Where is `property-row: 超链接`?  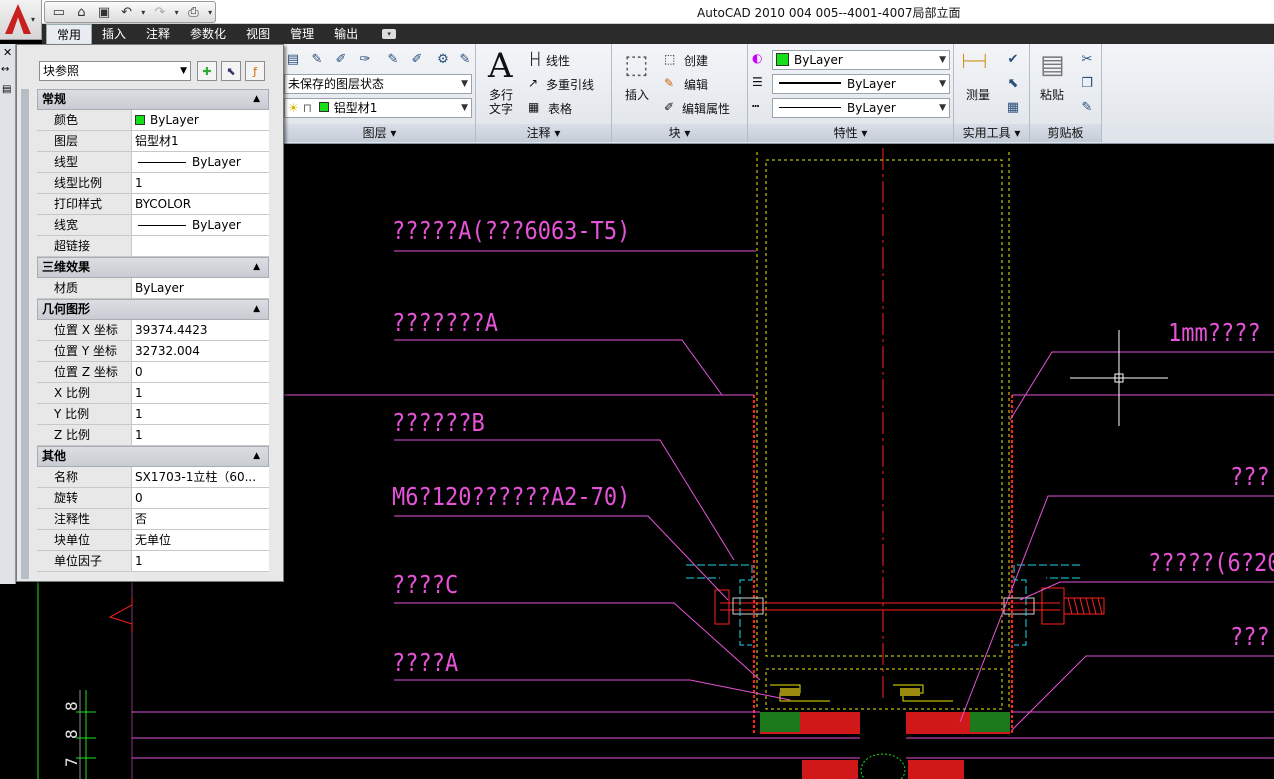
property-row: 超链接 is located at coordinates (153, 246).